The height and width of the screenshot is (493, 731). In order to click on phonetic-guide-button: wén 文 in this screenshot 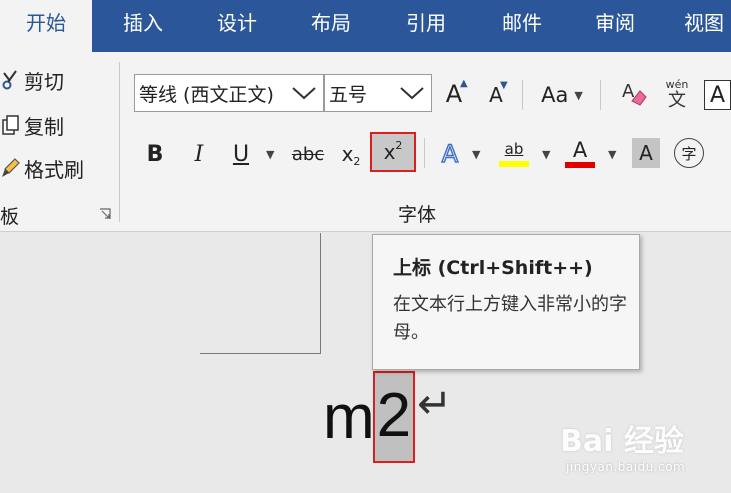, I will do `click(677, 95)`.